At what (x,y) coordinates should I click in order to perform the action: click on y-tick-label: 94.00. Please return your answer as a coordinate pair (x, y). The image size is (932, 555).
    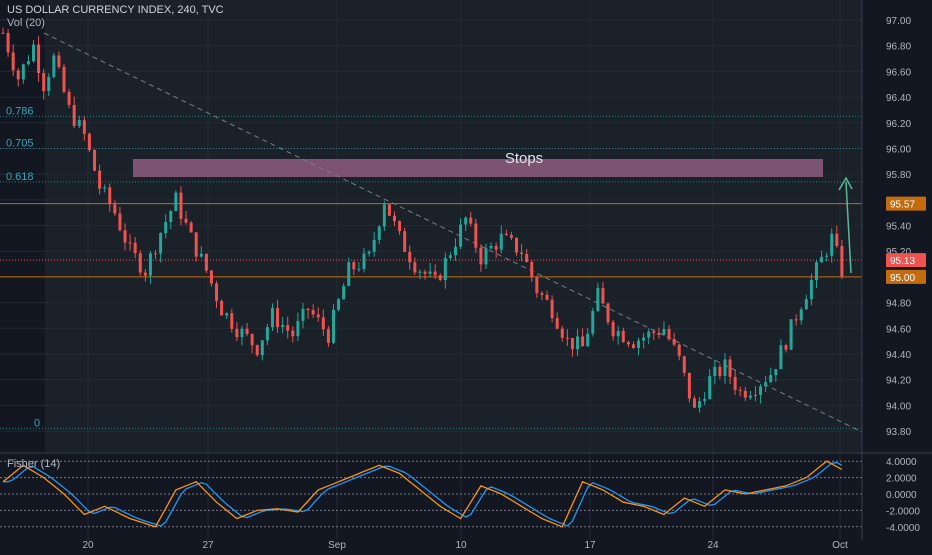
    Looking at the image, I should click on (898, 406).